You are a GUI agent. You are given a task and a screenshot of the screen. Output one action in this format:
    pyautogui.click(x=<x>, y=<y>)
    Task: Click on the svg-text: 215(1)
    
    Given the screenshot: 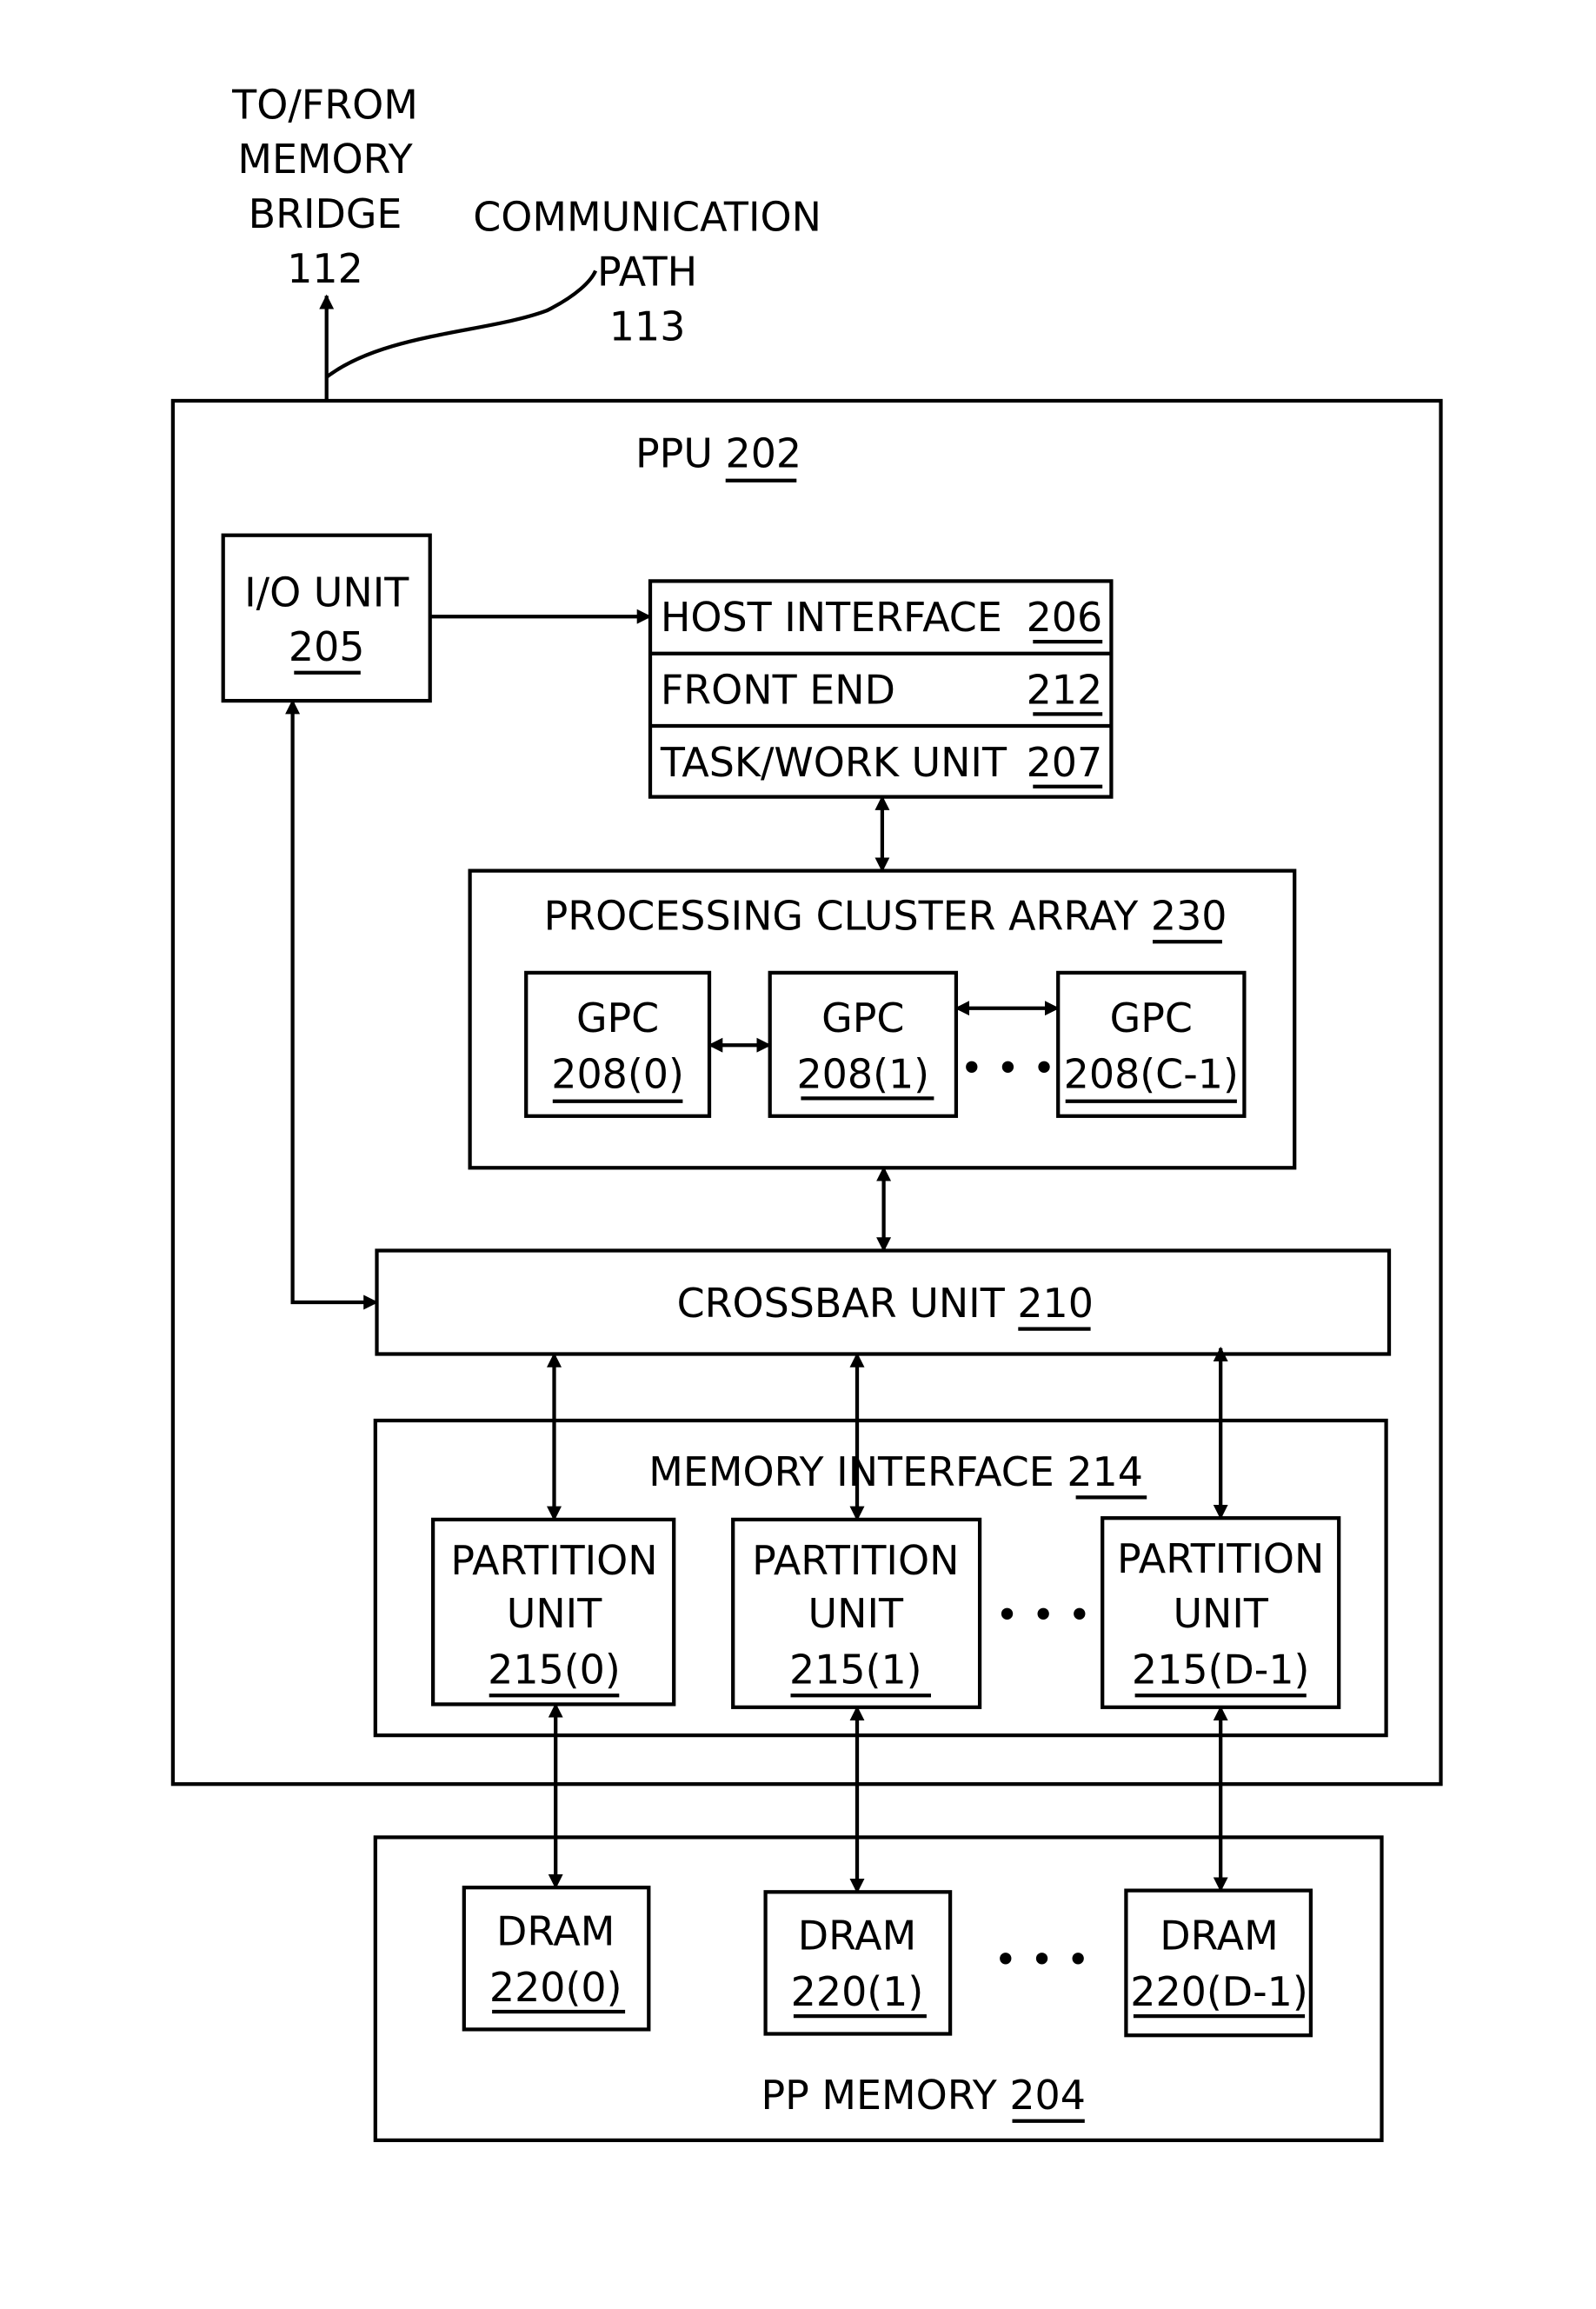 What is the action you would take?
    pyautogui.click(x=855, y=1670)
    